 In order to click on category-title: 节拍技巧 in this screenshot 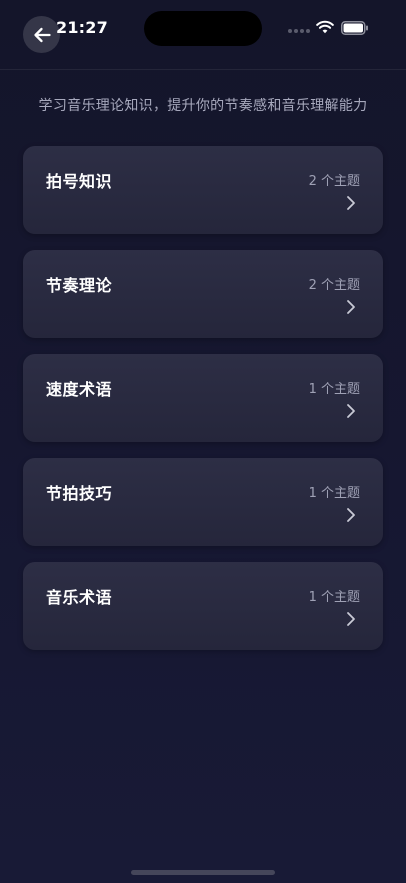, I will do `click(79, 493)`.